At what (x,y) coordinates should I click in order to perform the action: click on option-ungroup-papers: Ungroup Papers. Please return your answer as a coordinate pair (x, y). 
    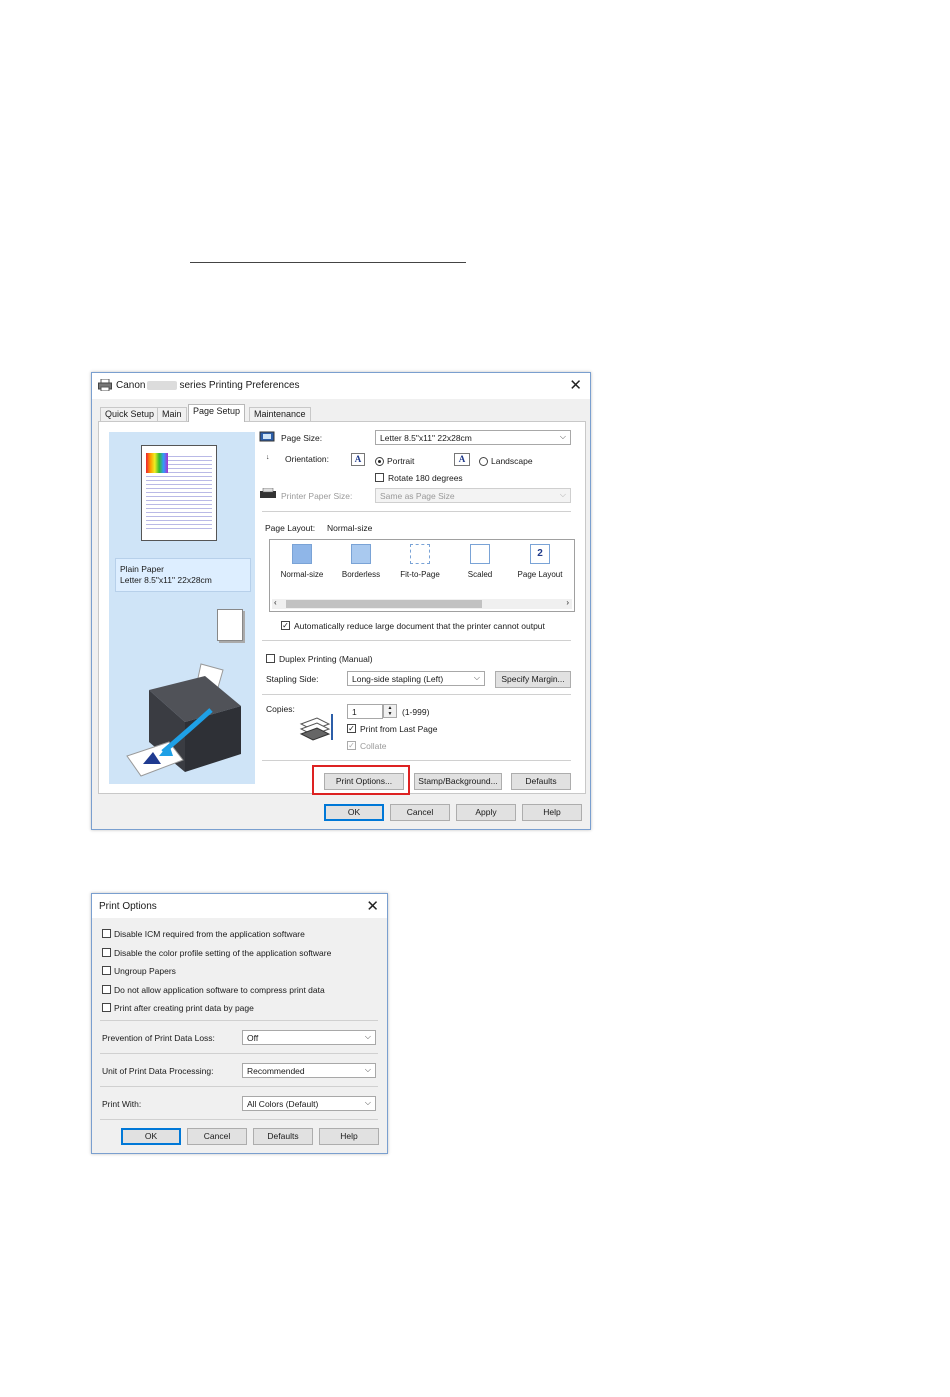
    Looking at the image, I should click on (139, 970).